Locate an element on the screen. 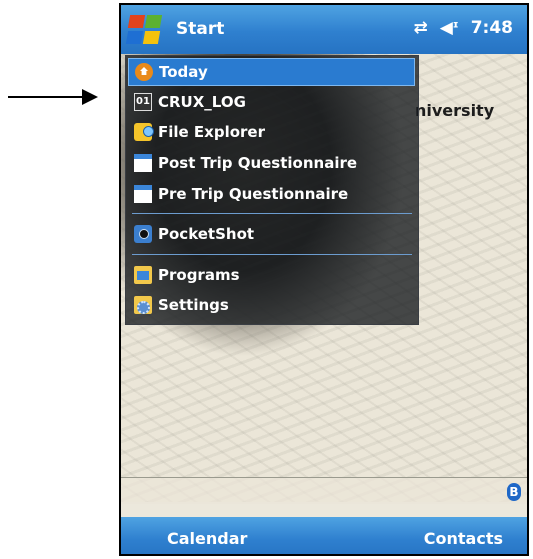 The width and height of the screenshot is (533, 559). menu-item-label: CRUX_LOG is located at coordinates (202, 102).